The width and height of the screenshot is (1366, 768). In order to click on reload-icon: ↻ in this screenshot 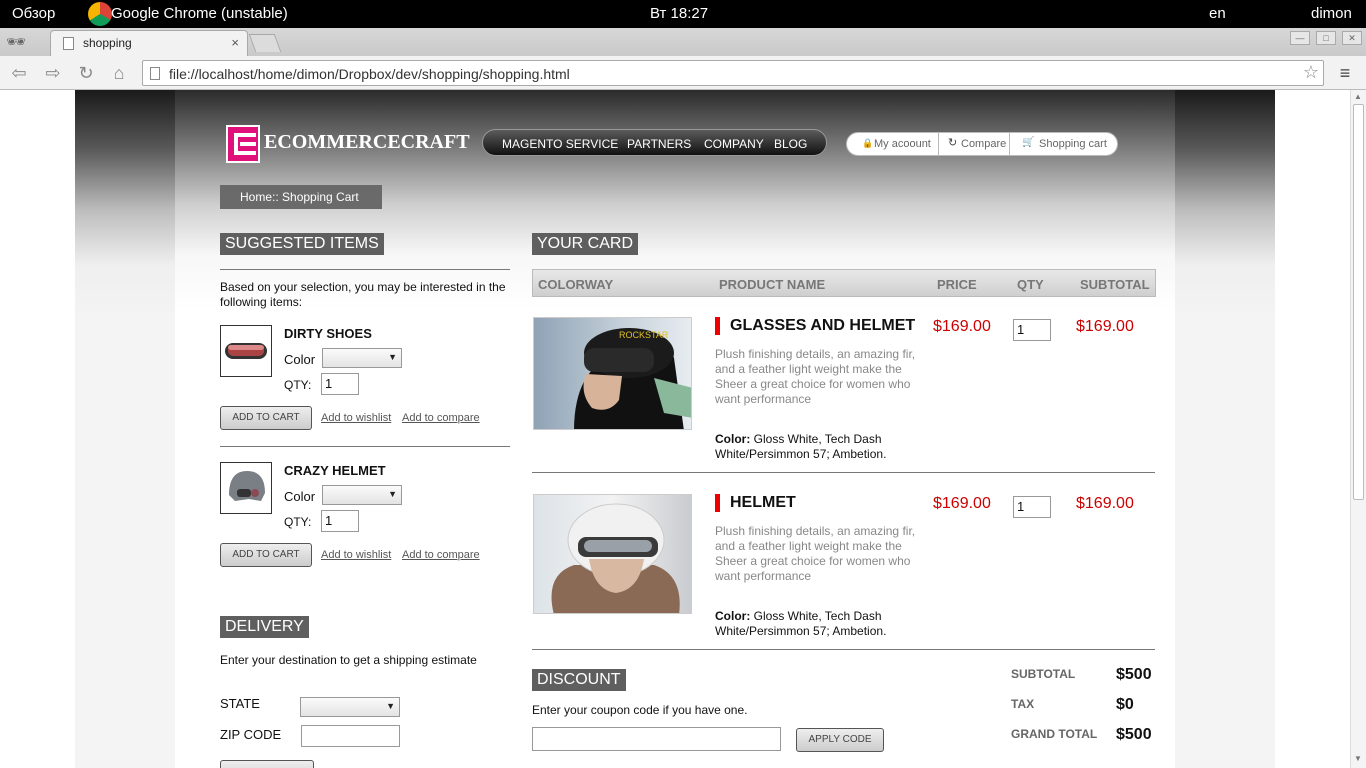, I will do `click(86, 73)`.